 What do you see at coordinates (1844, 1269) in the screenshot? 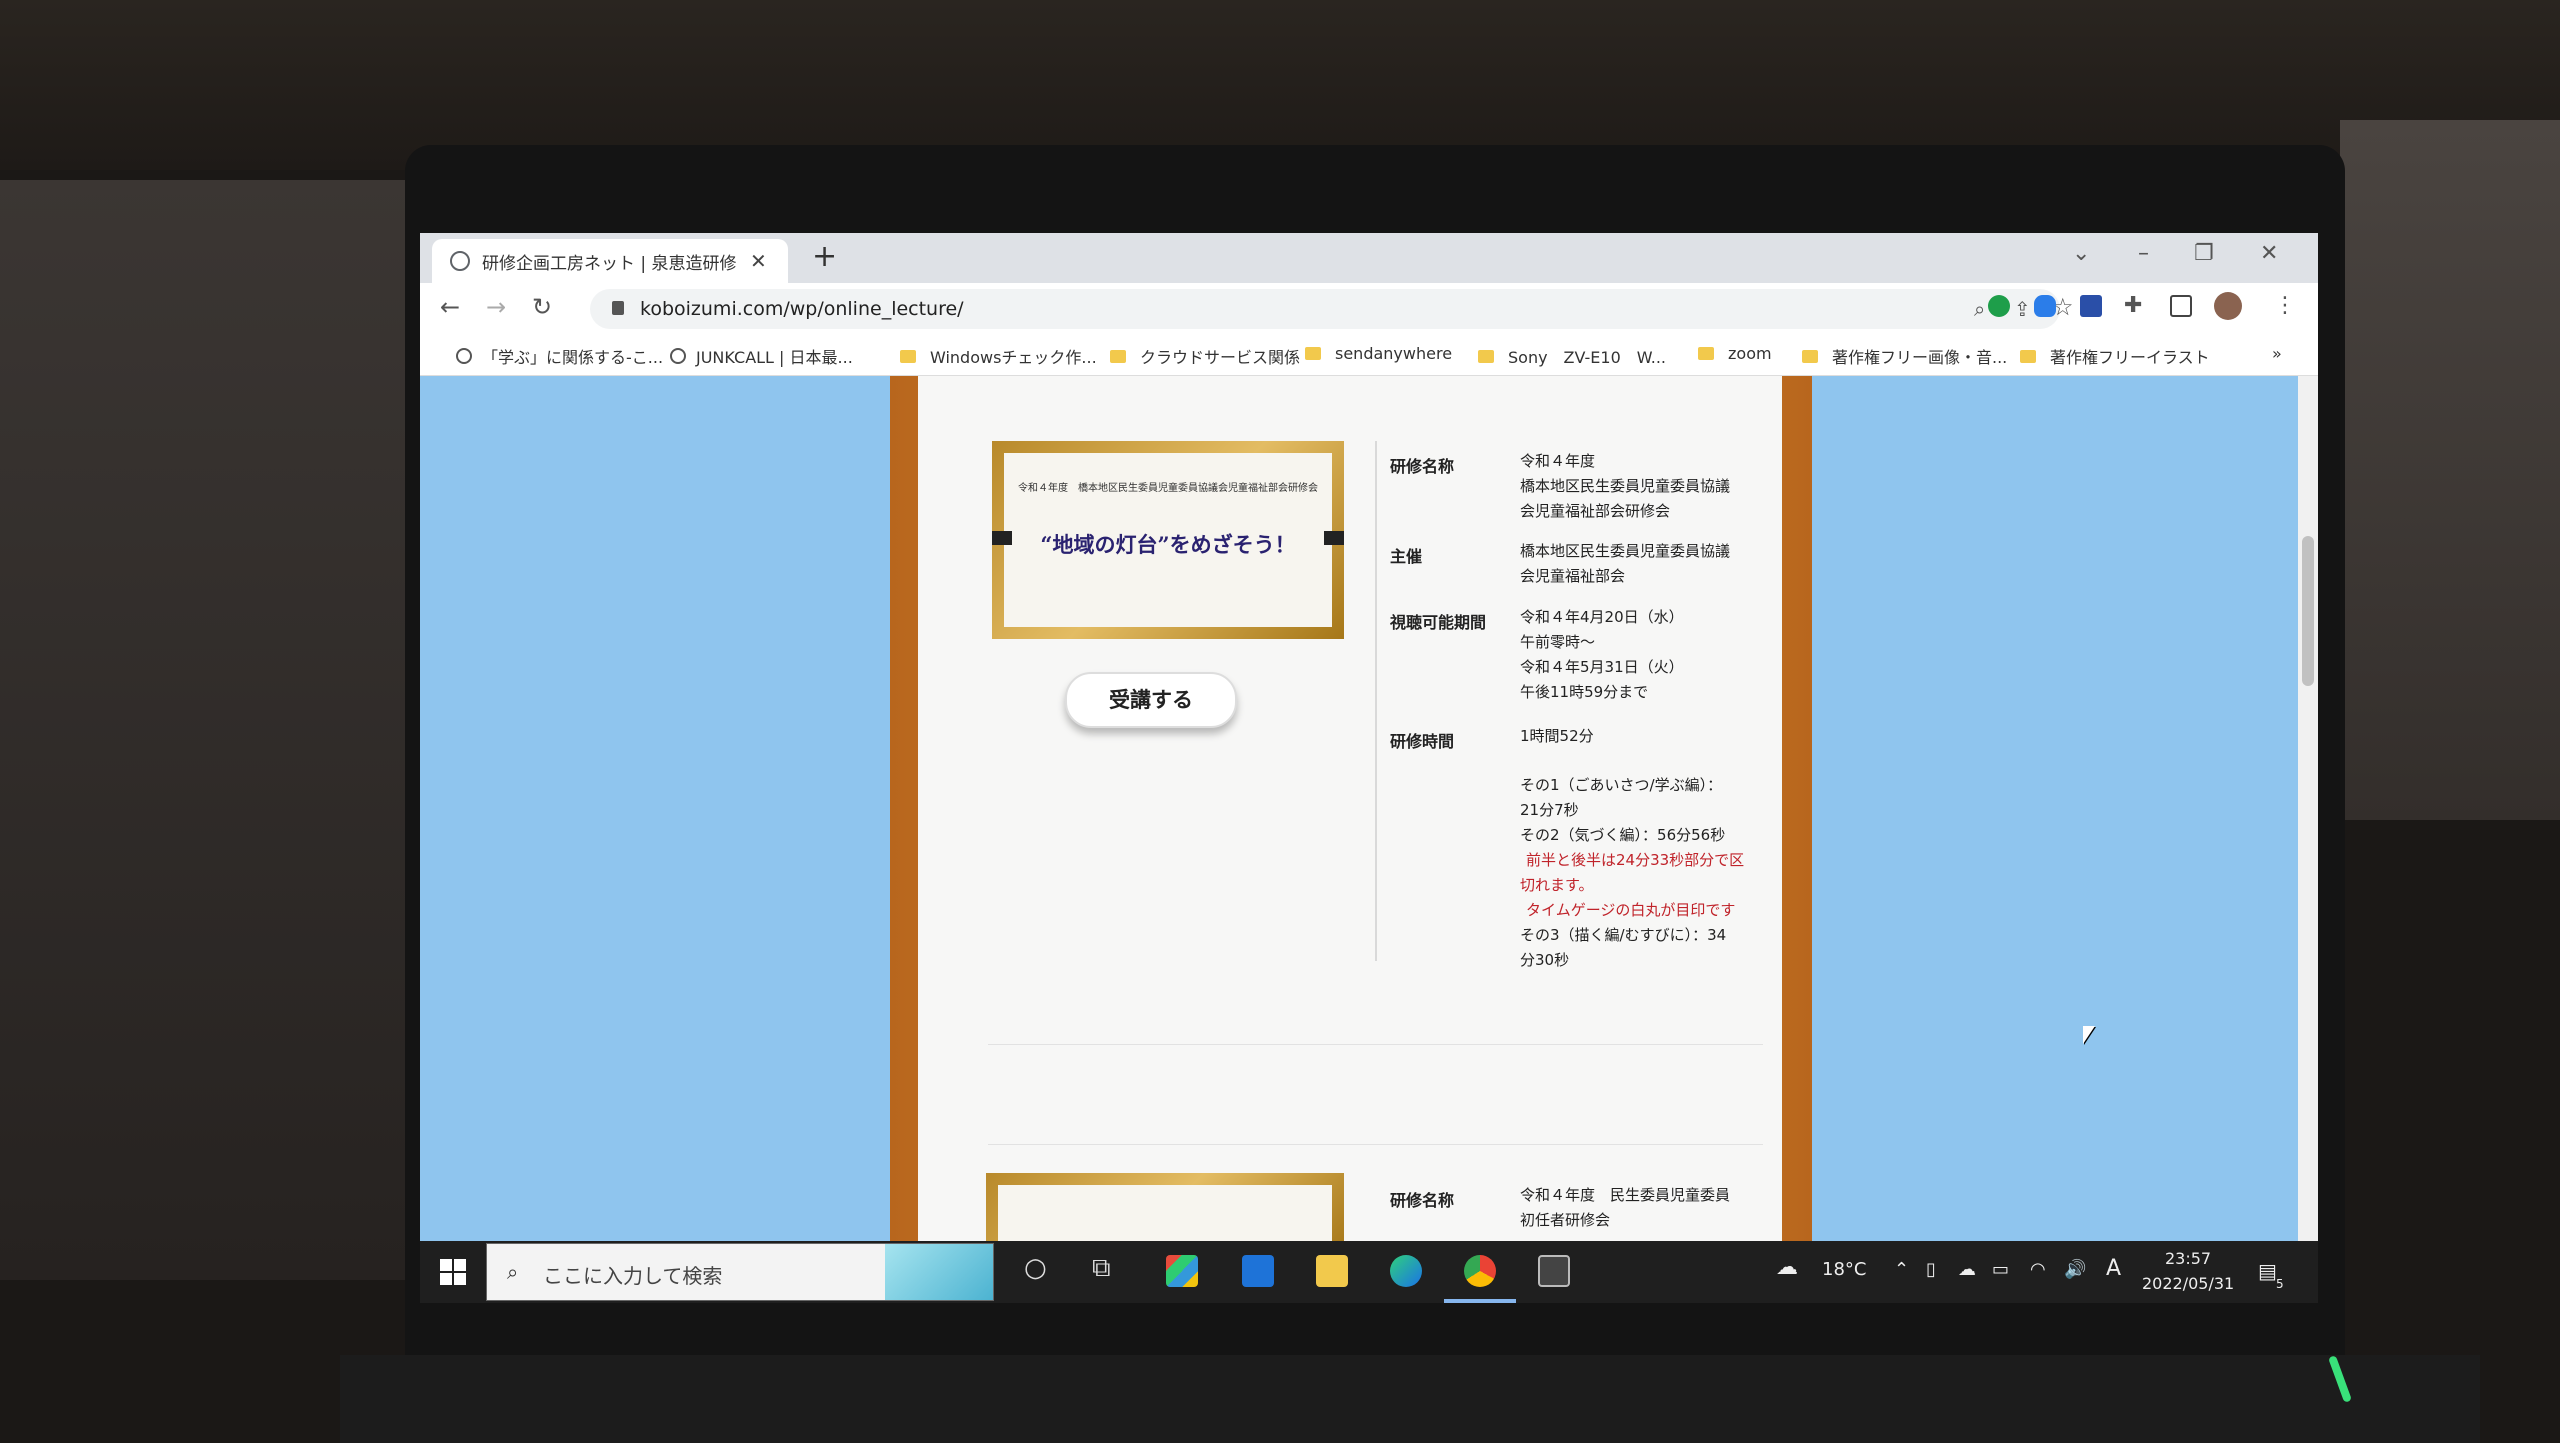
I see `weather-temp: 18°C` at bounding box center [1844, 1269].